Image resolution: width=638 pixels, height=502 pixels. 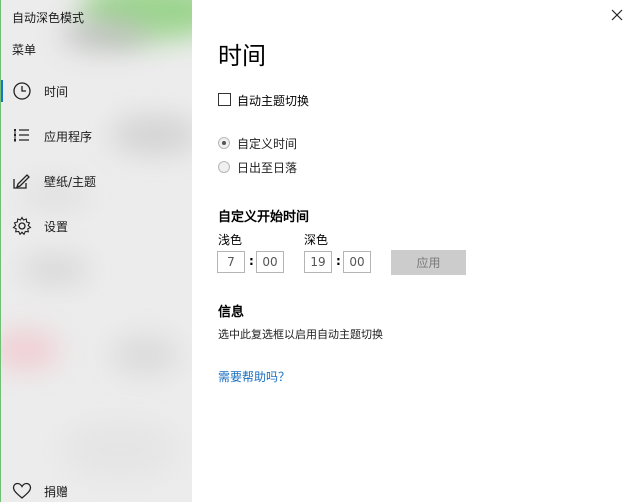 What do you see at coordinates (270, 262) in the screenshot?
I see `light-minute-input` at bounding box center [270, 262].